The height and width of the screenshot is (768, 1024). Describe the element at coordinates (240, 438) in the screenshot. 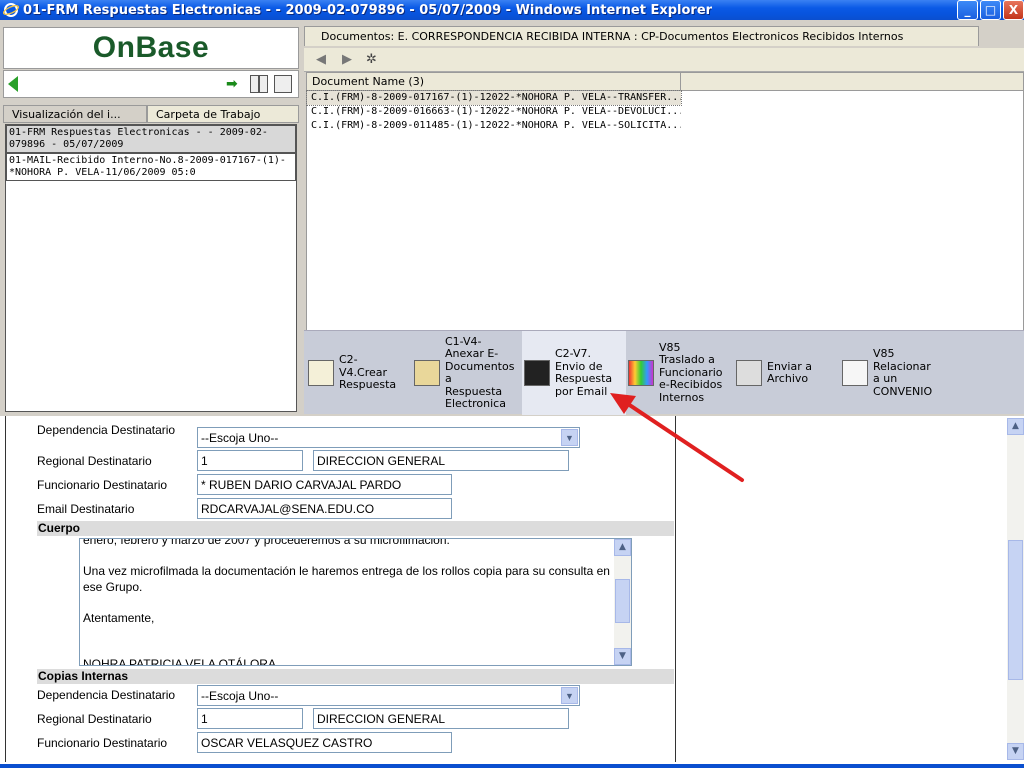

I see `dependencia-value: --Escoja Uno--` at that location.